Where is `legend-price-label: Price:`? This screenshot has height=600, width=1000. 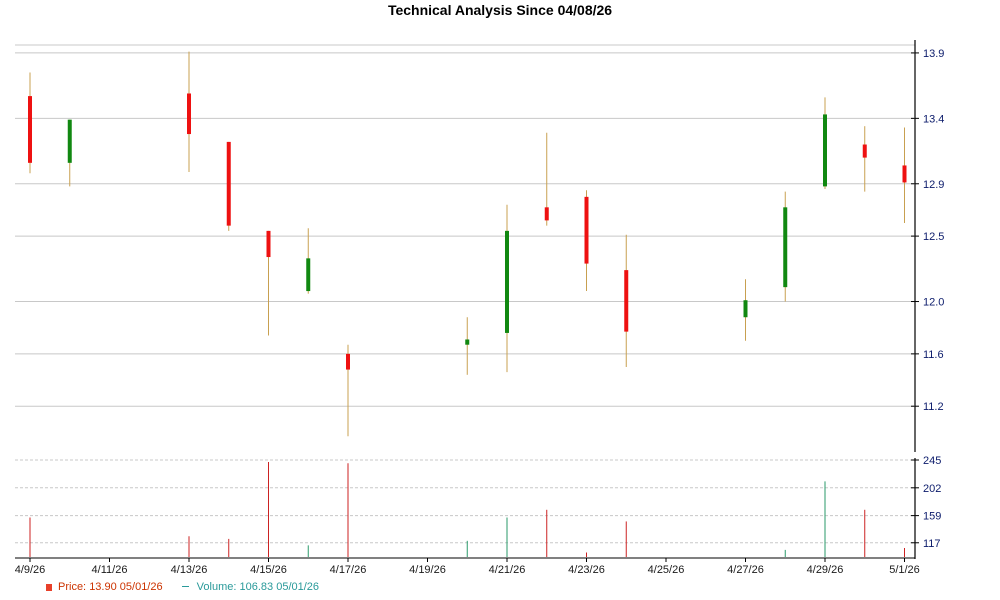
legend-price-label: Price: is located at coordinates (72, 587).